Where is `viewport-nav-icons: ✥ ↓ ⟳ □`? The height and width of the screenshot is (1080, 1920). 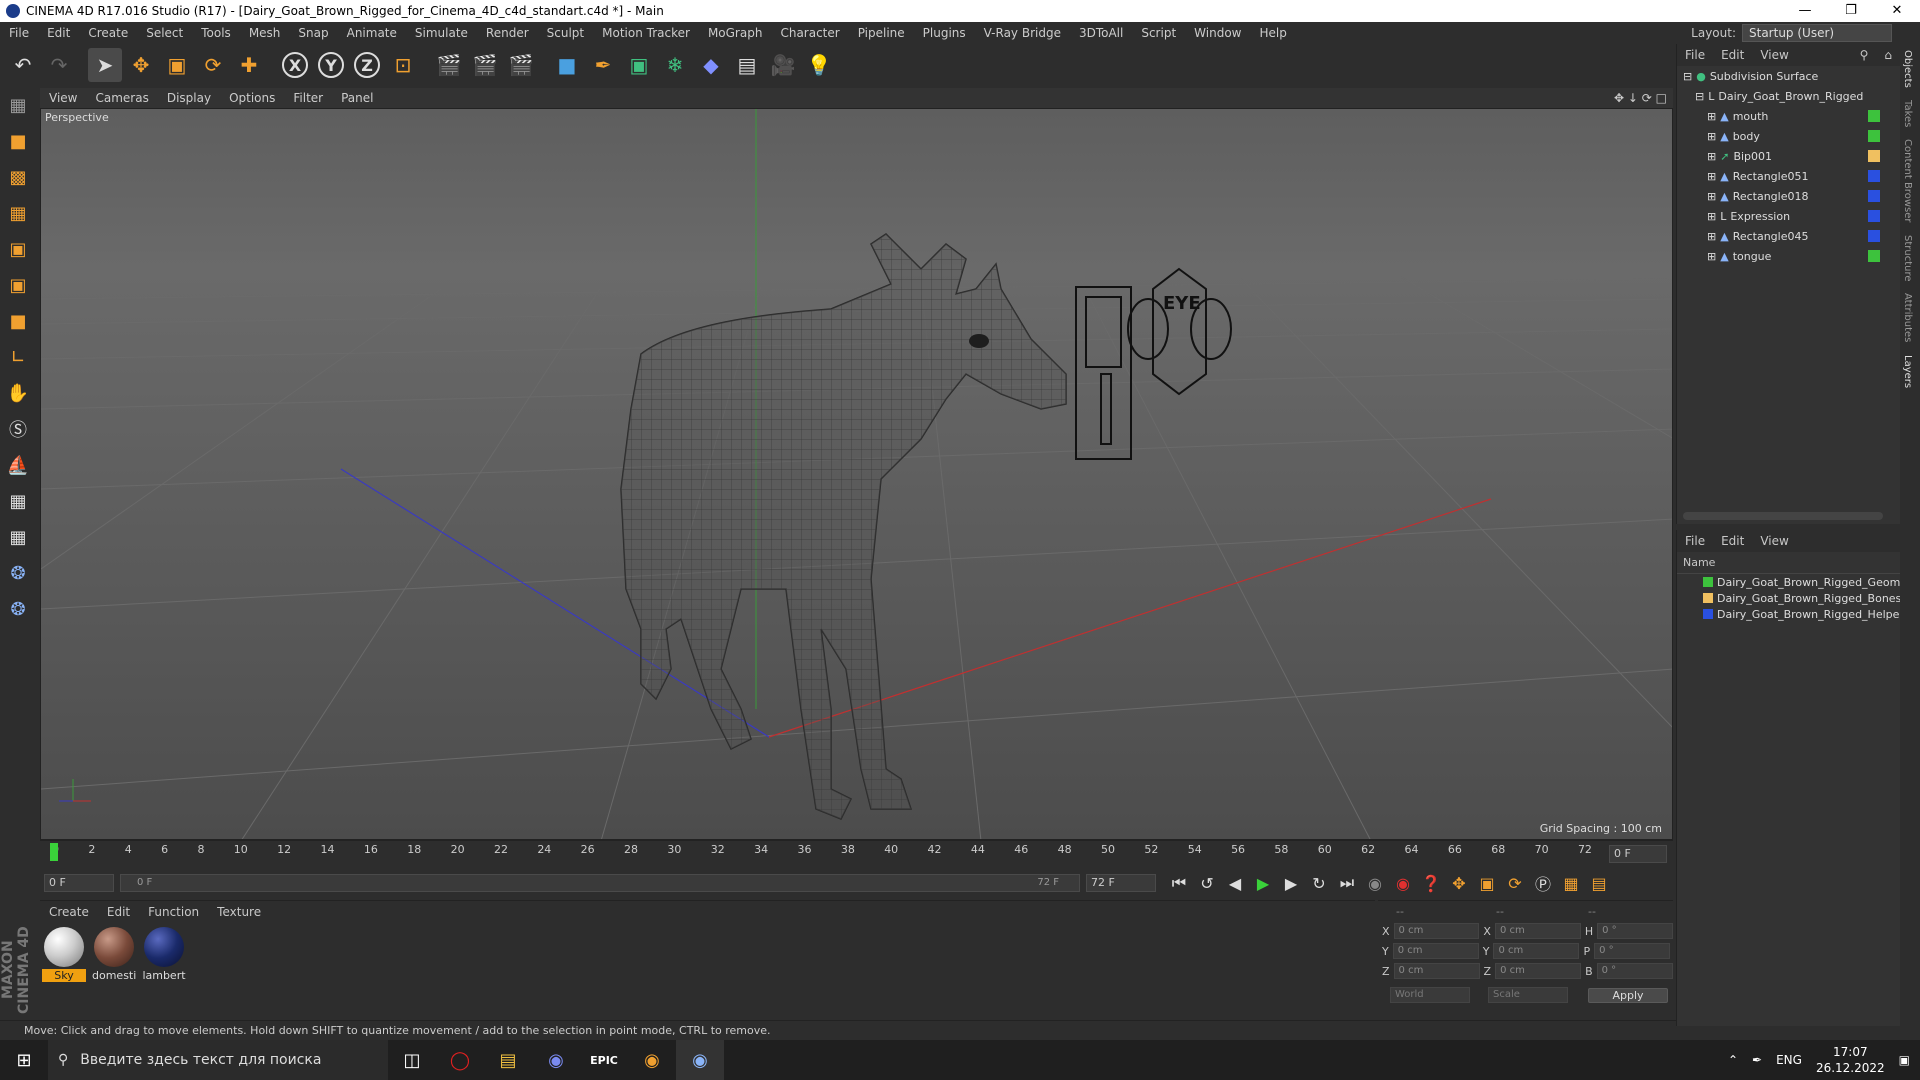
viewport-nav-icons: ✥ ↓ ⟳ □ is located at coordinates (1640, 98).